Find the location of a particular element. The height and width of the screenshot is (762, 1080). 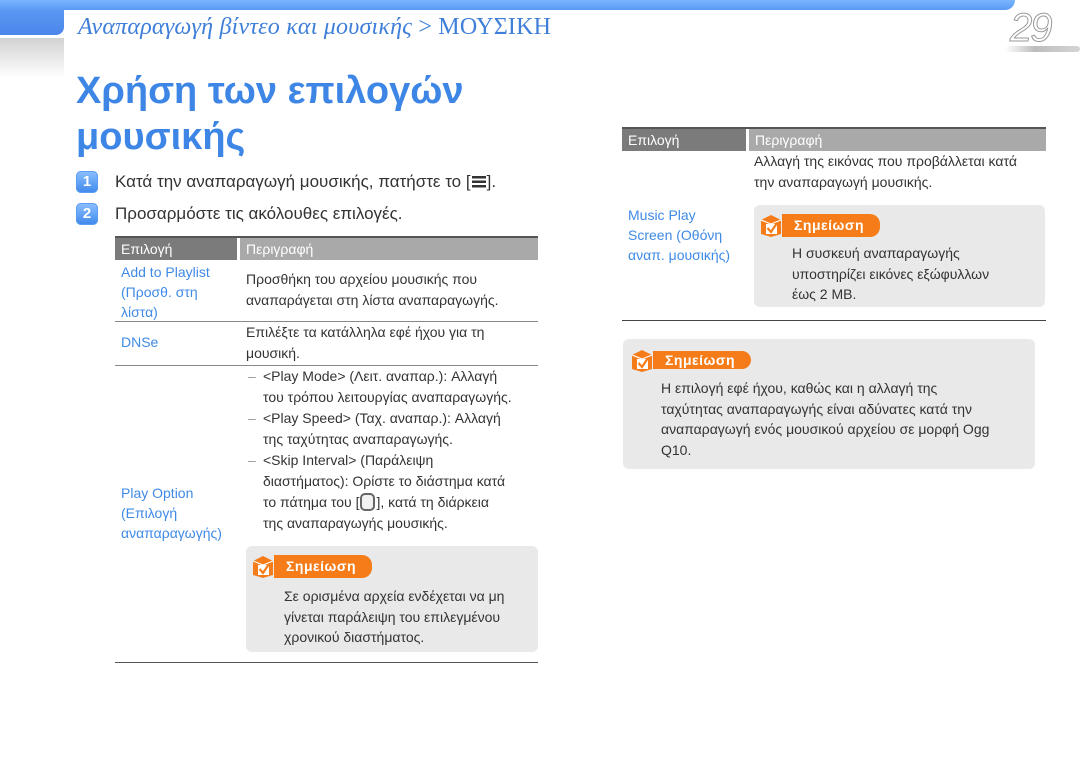

page-number: 29 is located at coordinates (1031, 28).